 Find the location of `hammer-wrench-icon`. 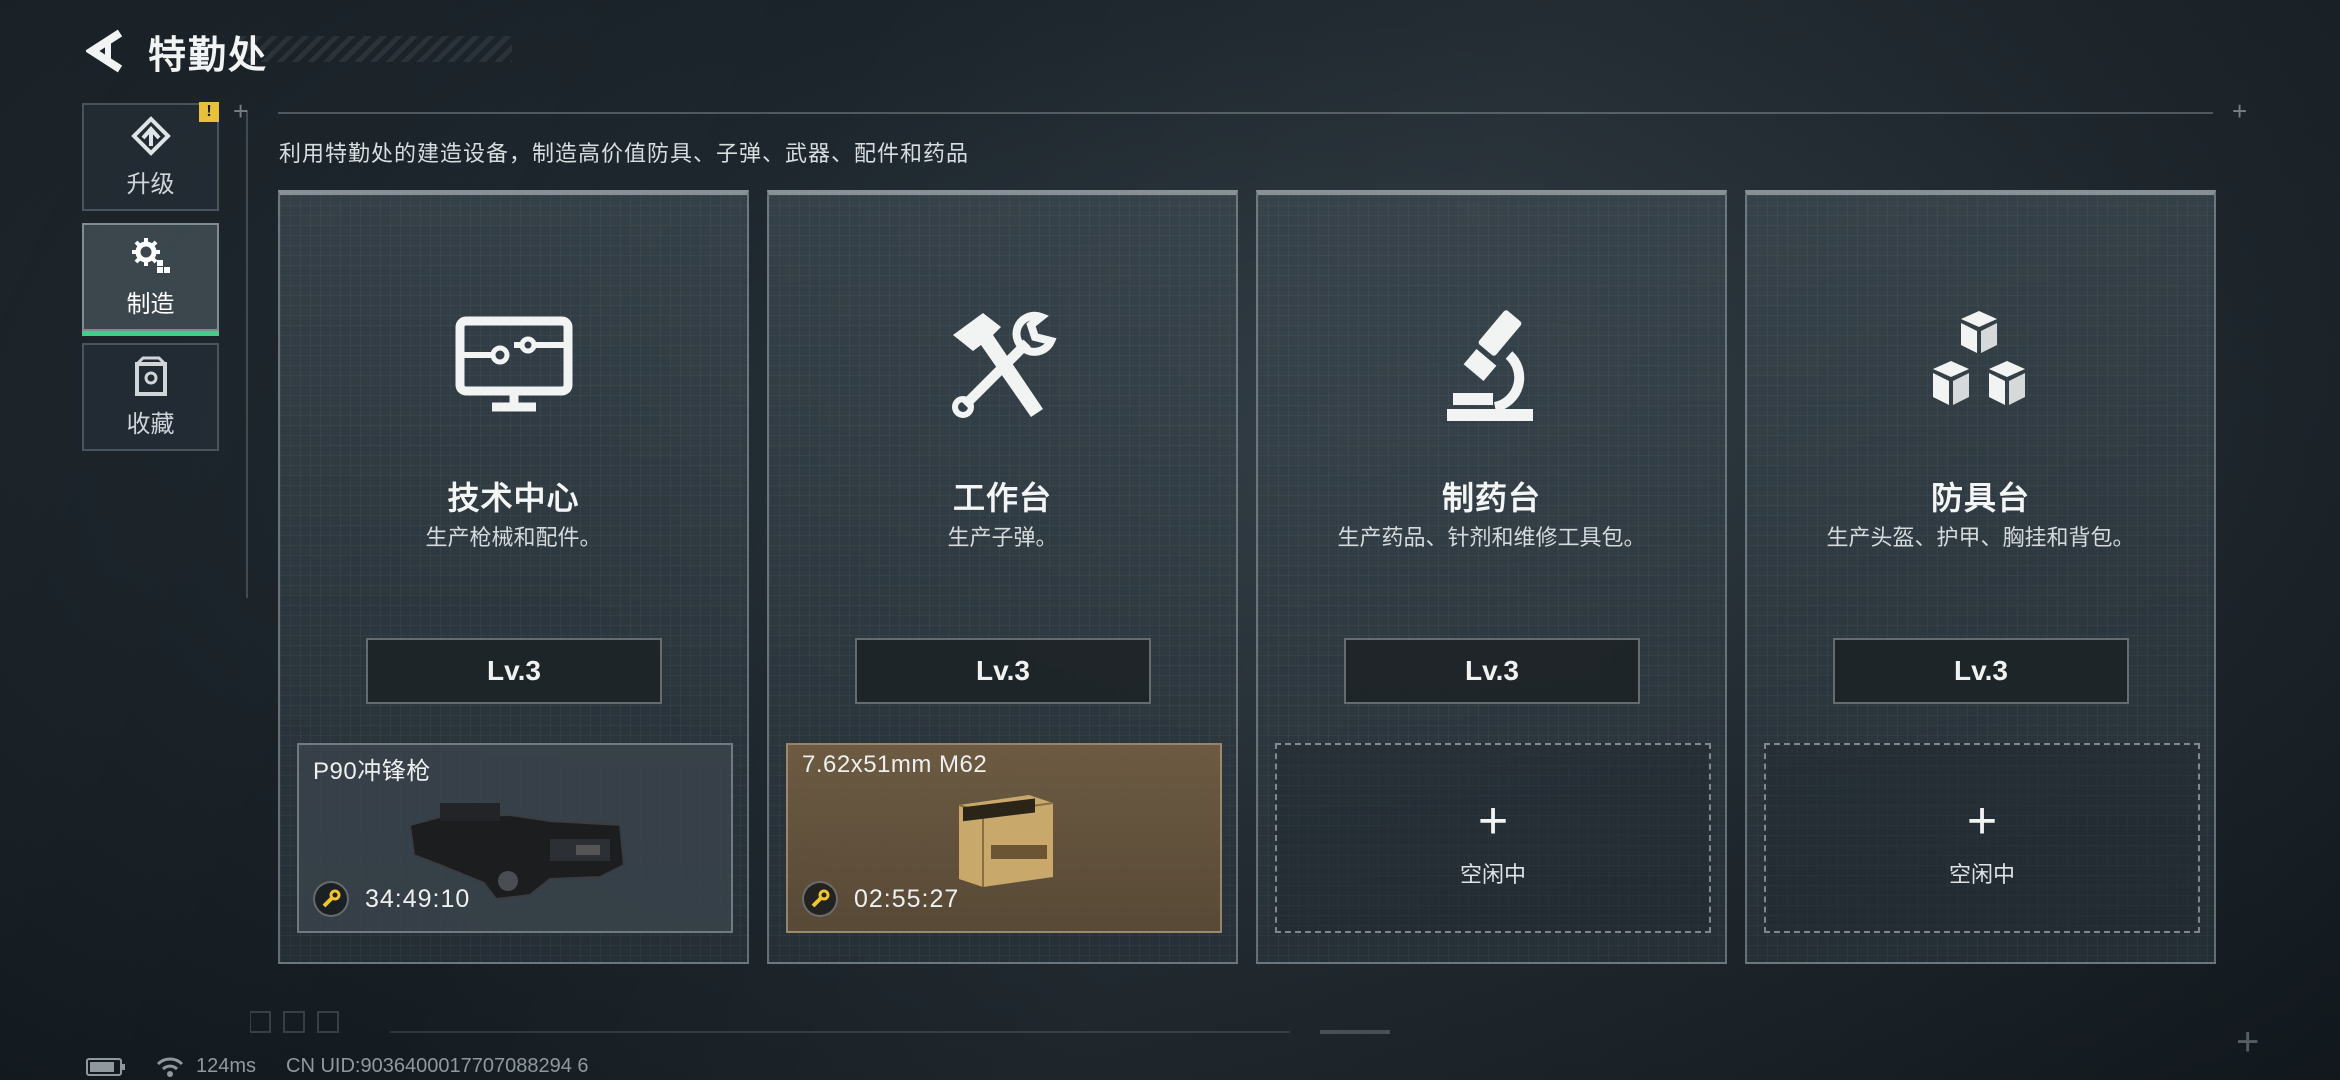

hammer-wrench-icon is located at coordinates (1003, 365).